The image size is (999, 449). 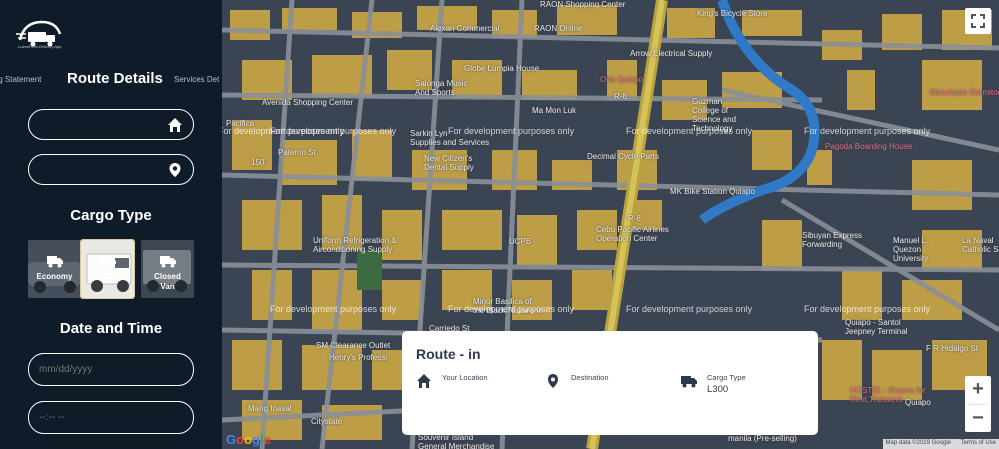 I want to click on route-item-label: Your Location, so click(x=465, y=377).